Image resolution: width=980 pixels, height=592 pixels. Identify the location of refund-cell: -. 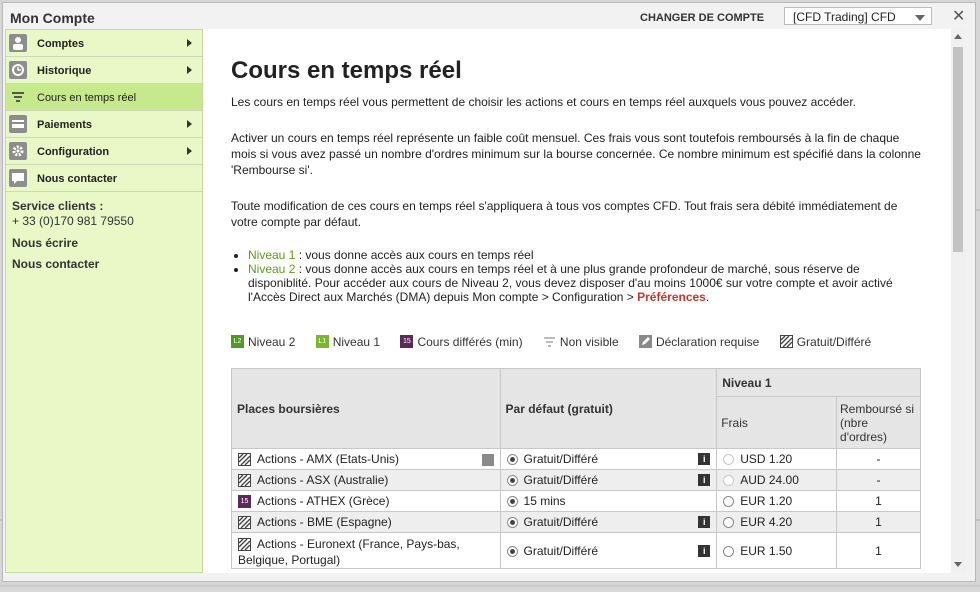
(878, 459).